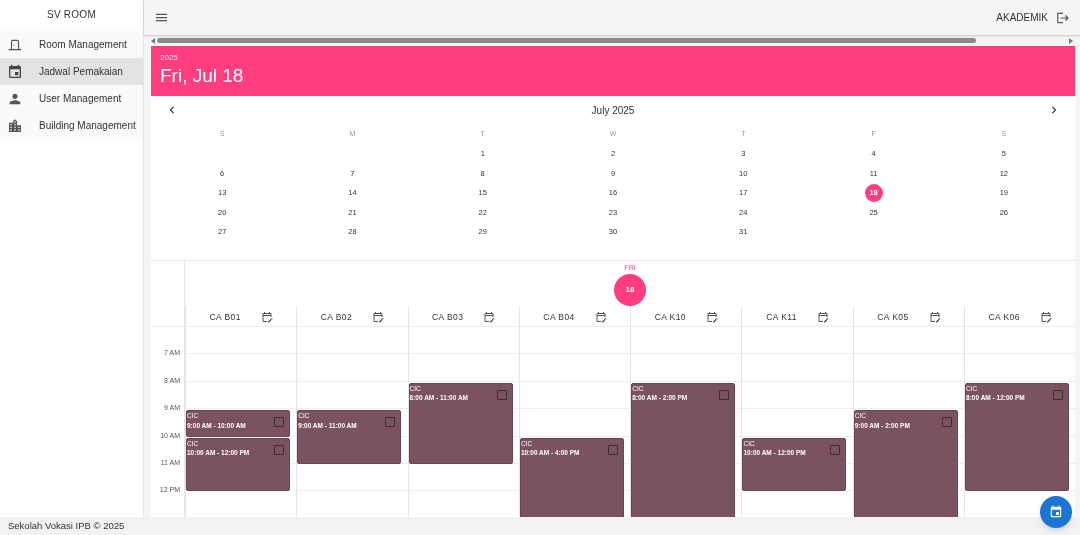  I want to click on room-name: CA K10, so click(670, 317).